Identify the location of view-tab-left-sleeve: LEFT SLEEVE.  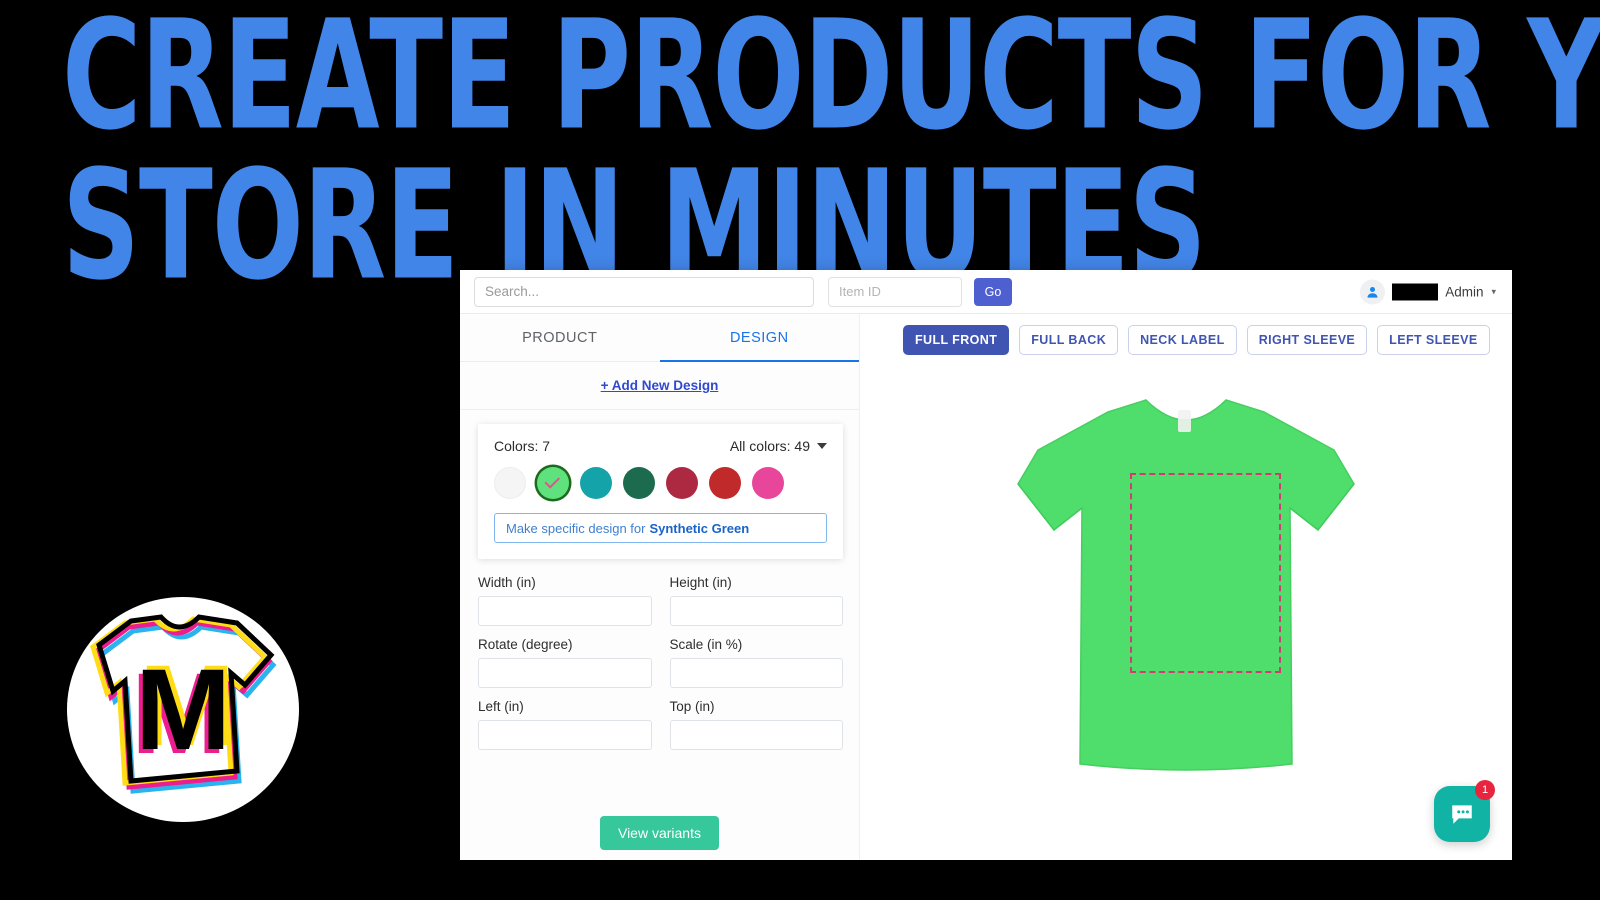
(1433, 340).